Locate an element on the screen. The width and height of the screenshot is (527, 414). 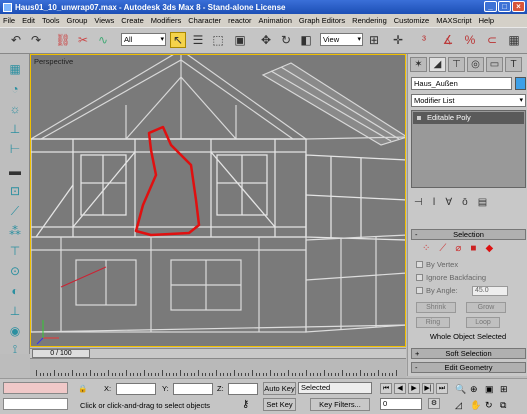
soft-selection-rollout-header: + Soft Selection is located at coordinates (468, 353).